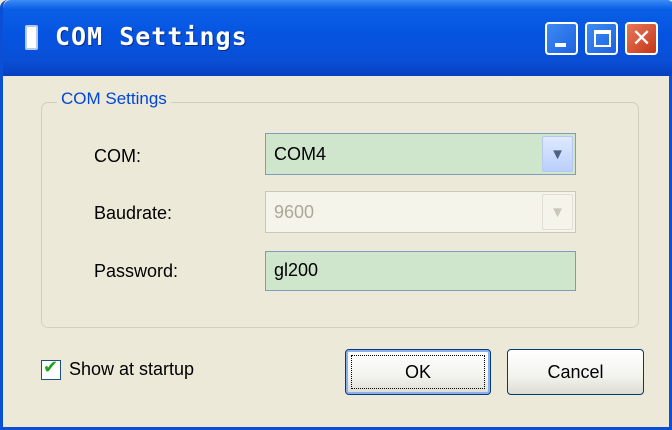  I want to click on check-icon: ✔, so click(51, 367).